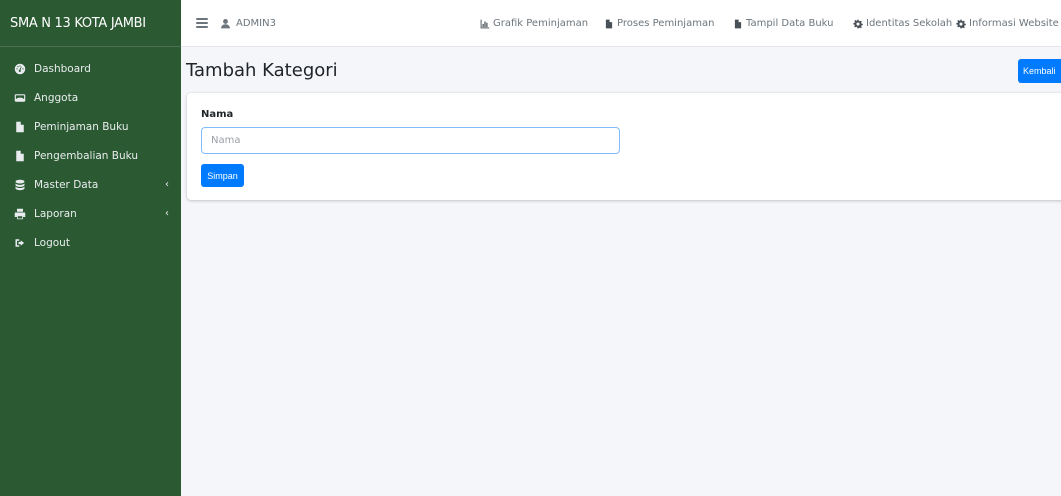 Image resolution: width=1061 pixels, height=496 pixels. What do you see at coordinates (19, 98) in the screenshot?
I see `id-card-icon` at bounding box center [19, 98].